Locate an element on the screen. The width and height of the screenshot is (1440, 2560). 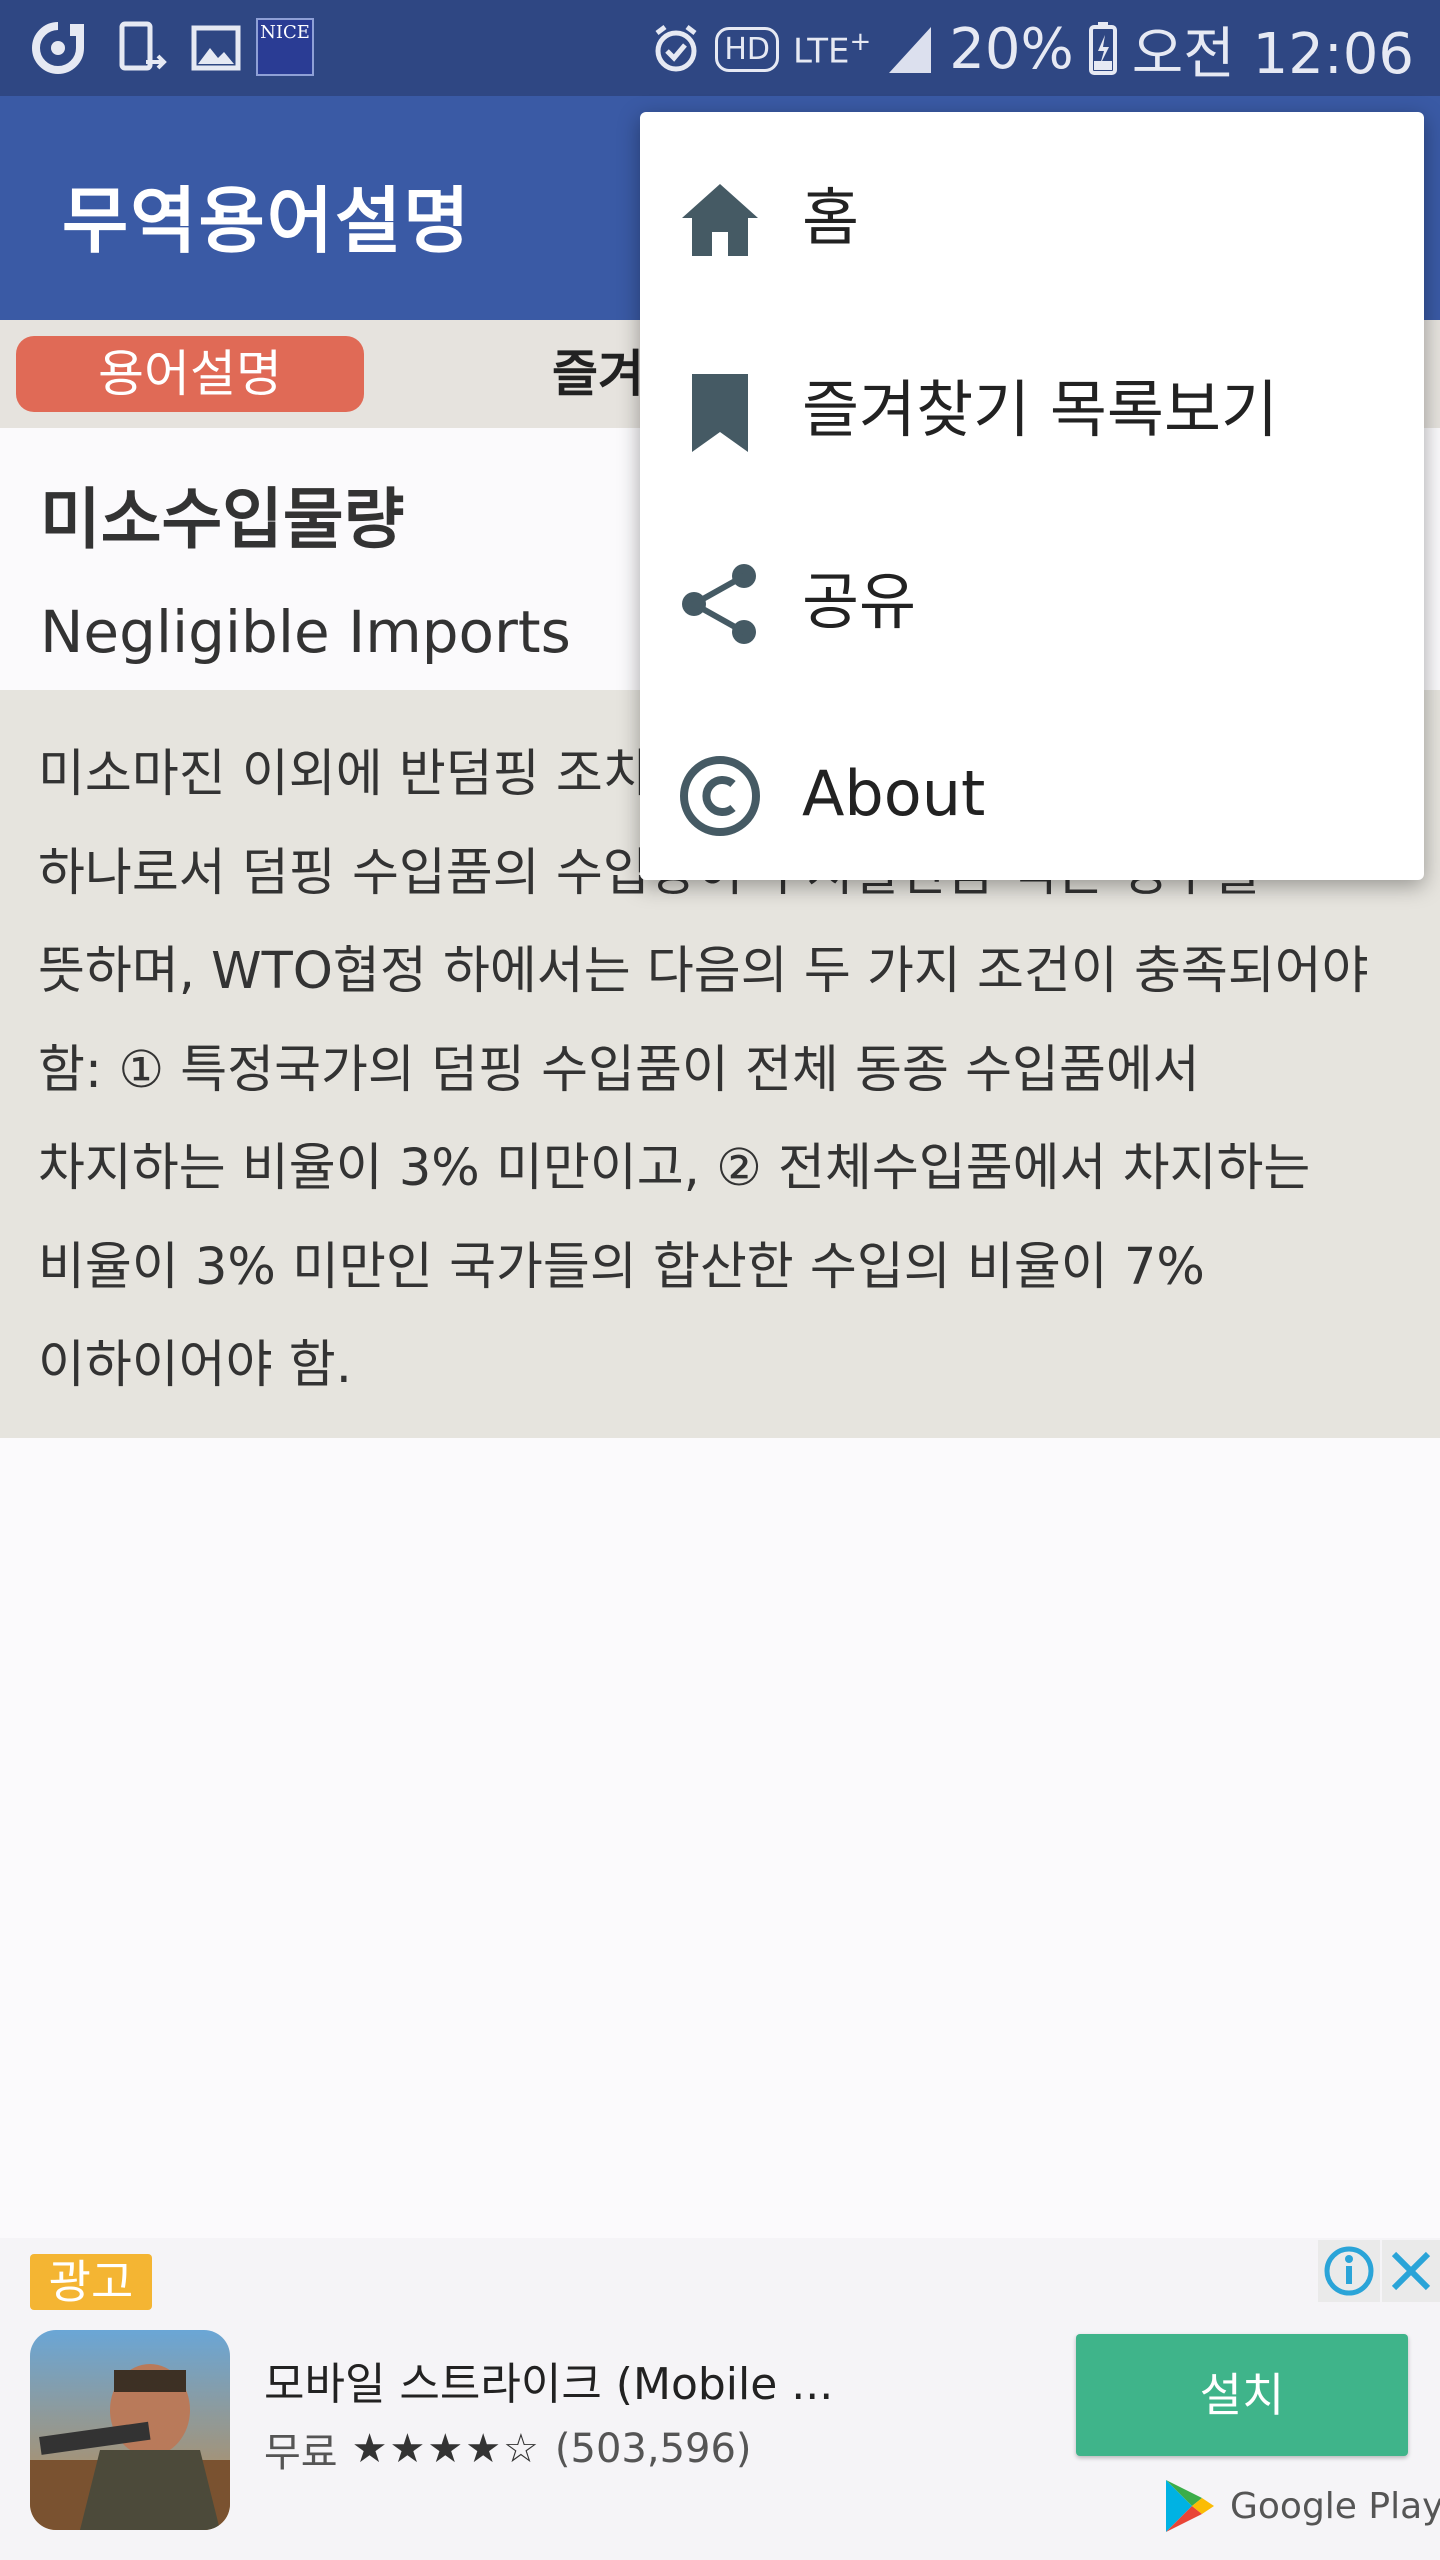
google-play-logo: Google Play is located at coordinates (1301, 2506).